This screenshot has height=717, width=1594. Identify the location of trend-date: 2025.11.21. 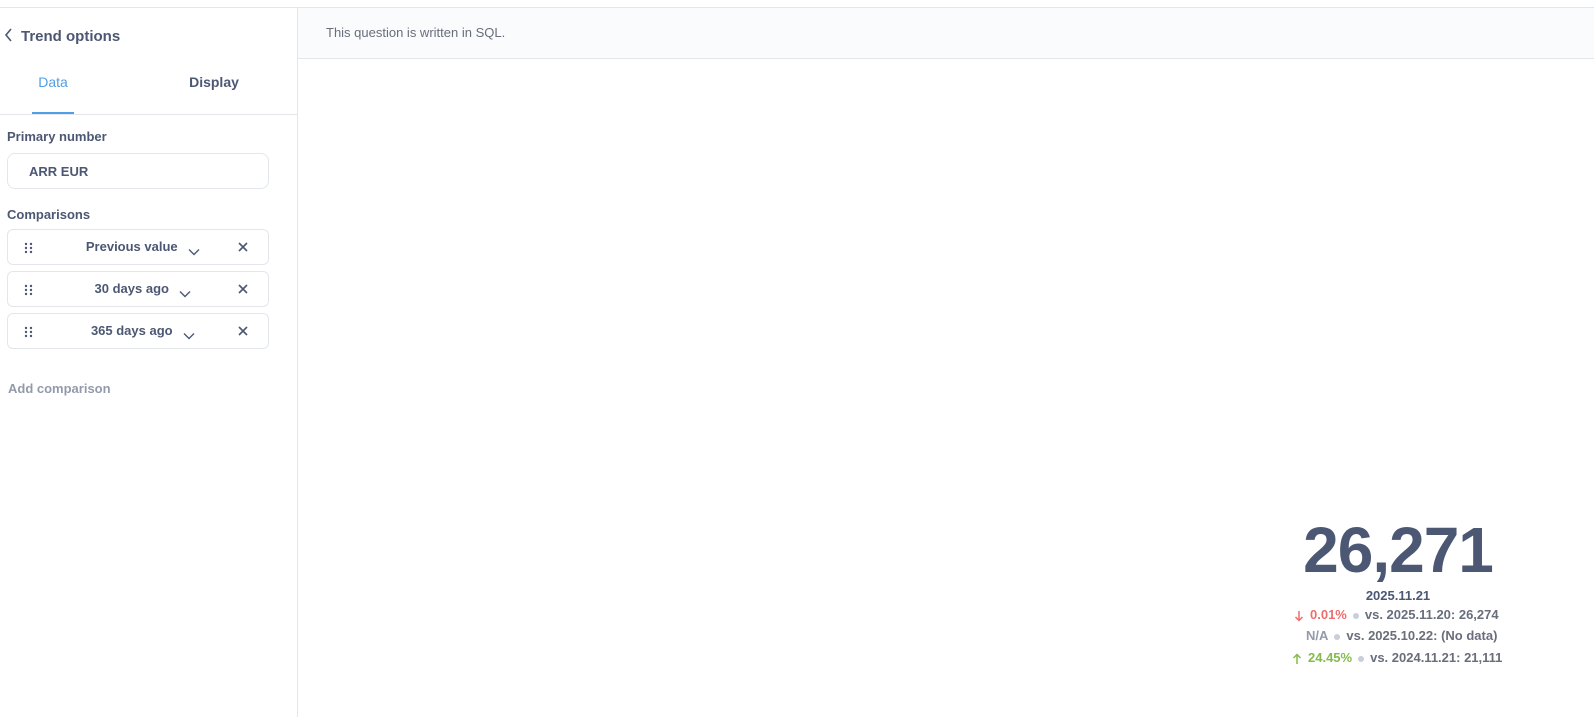
(1398, 595).